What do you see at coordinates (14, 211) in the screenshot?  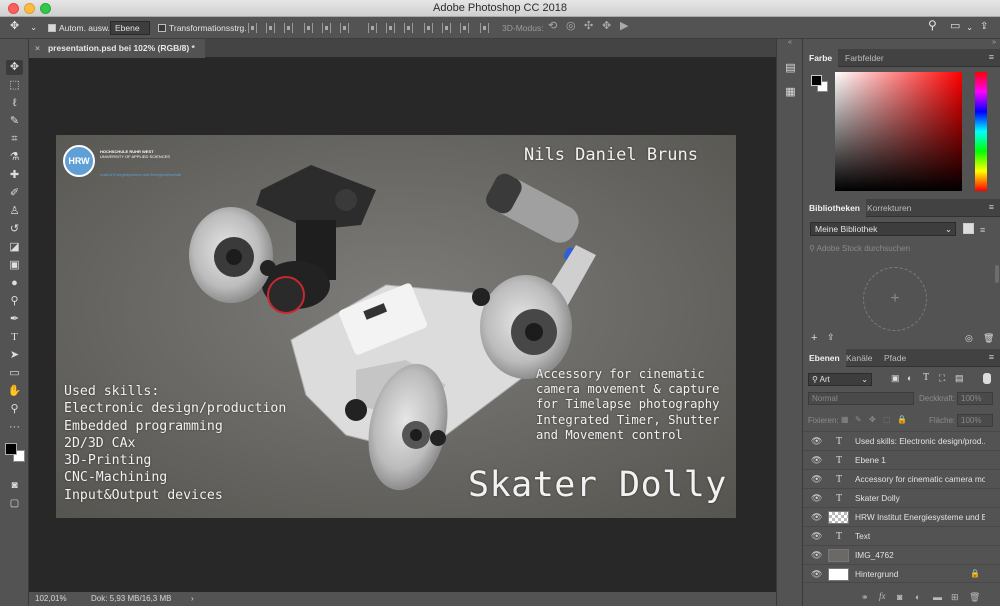 I see `stamp-tool-icon: ♙` at bounding box center [14, 211].